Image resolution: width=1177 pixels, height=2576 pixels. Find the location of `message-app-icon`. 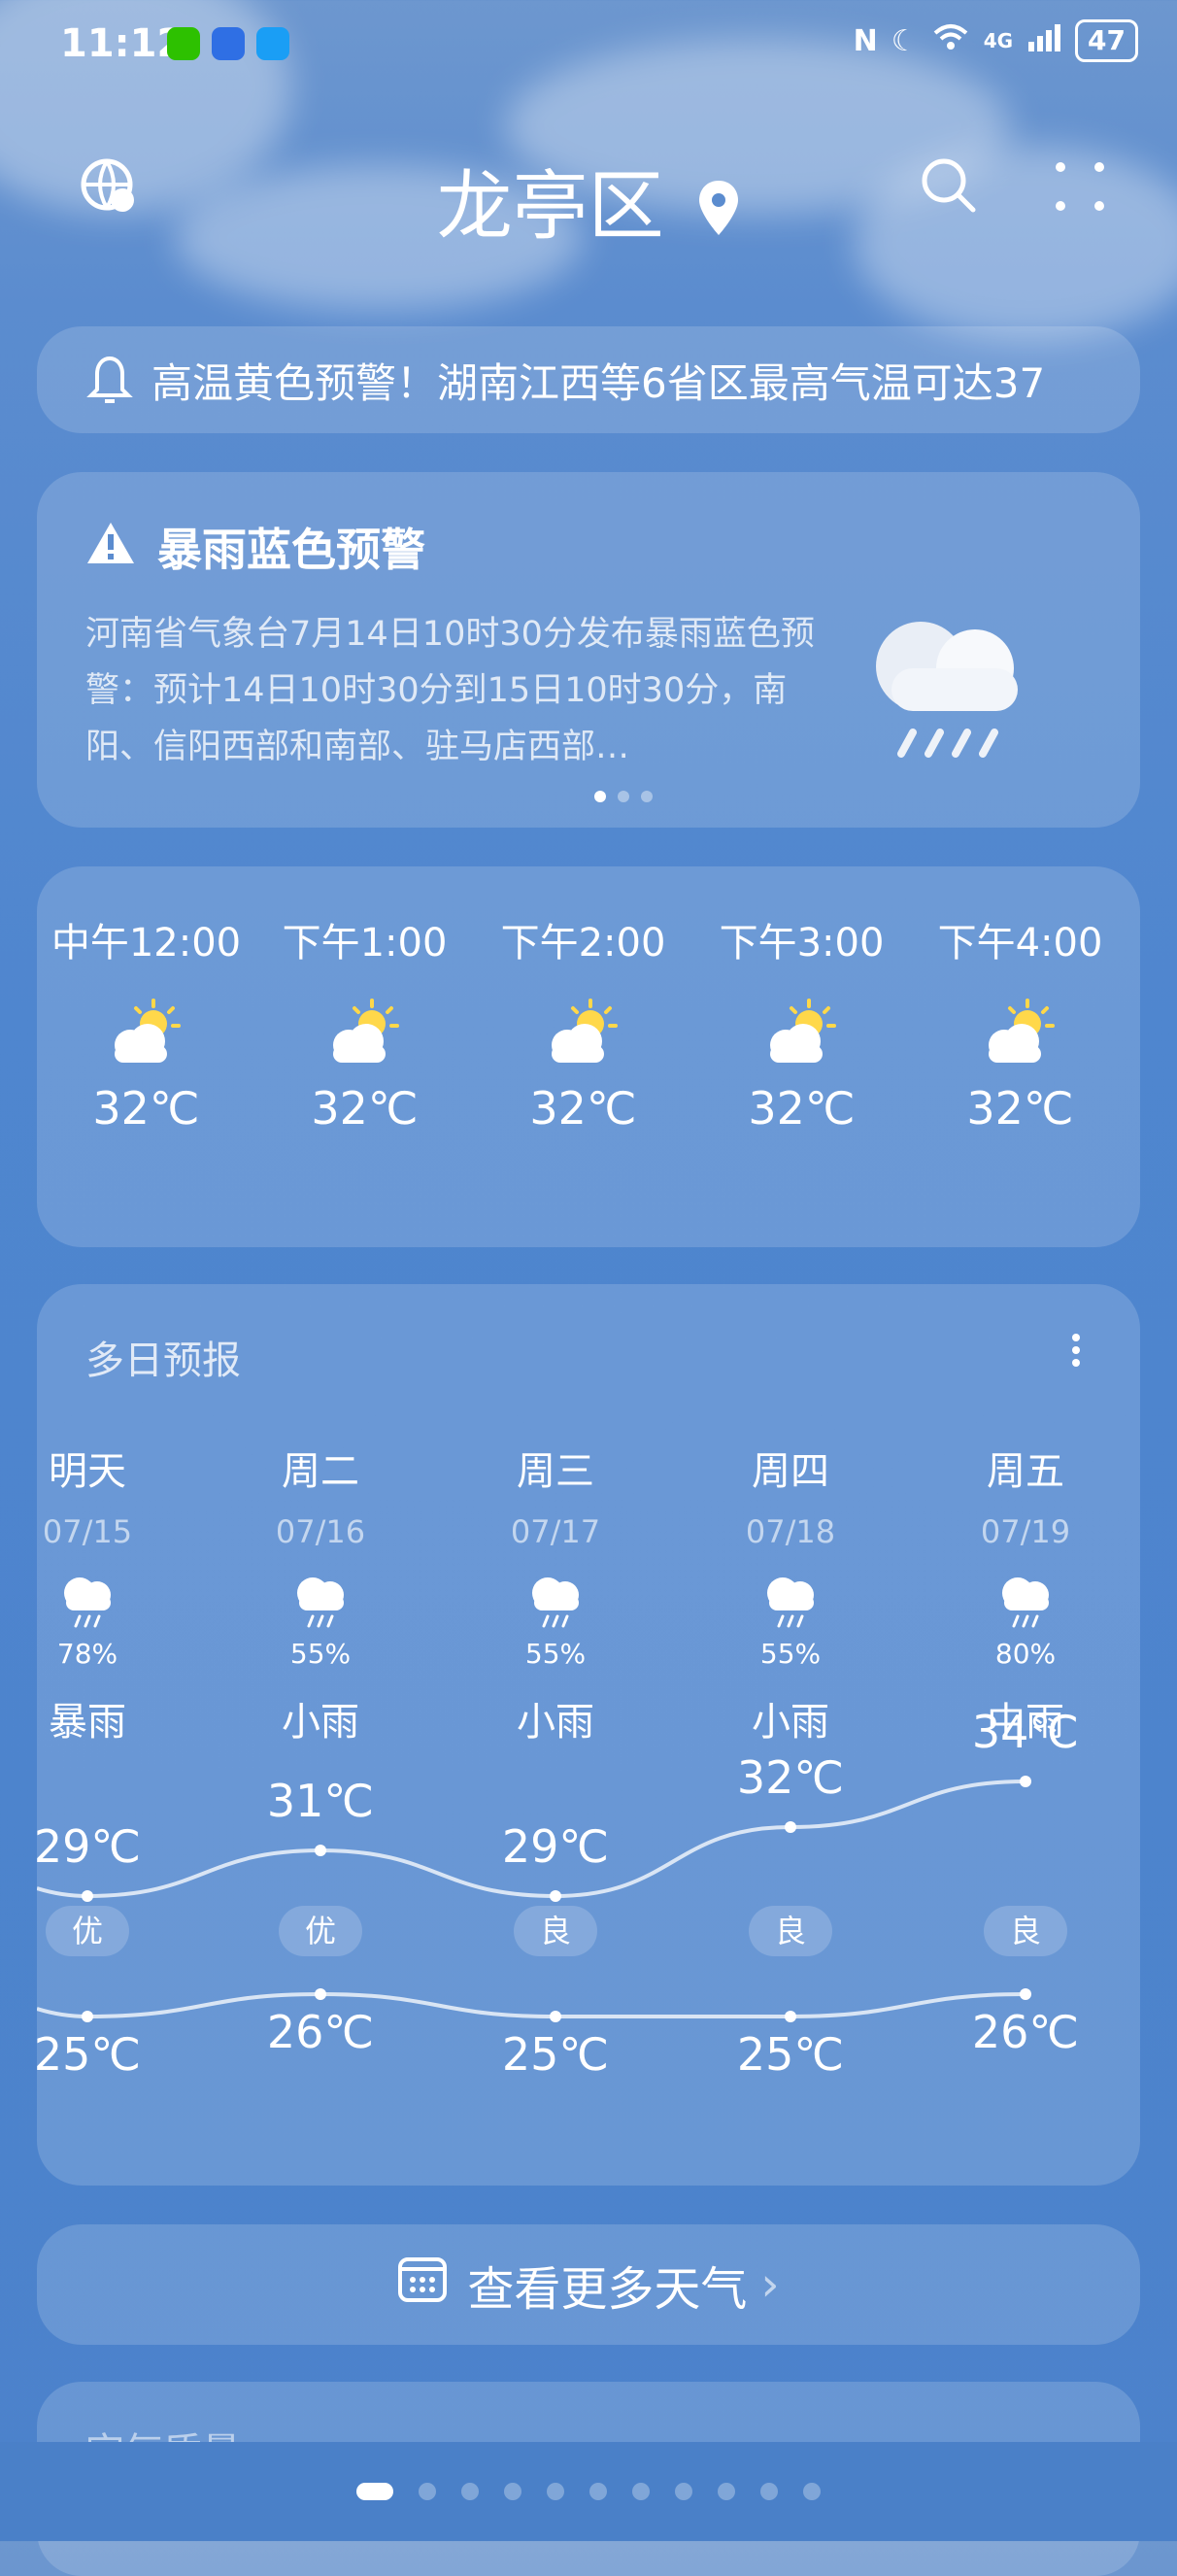

message-app-icon is located at coordinates (272, 43).